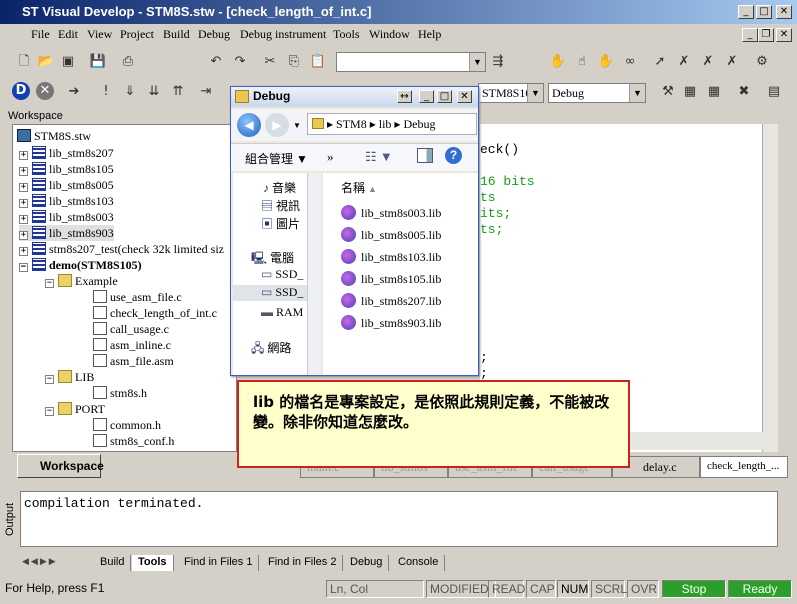 The height and width of the screenshot is (604, 797). Describe the element at coordinates (24, 62) in the screenshot. I see `new-file-icon: 🗋` at that location.